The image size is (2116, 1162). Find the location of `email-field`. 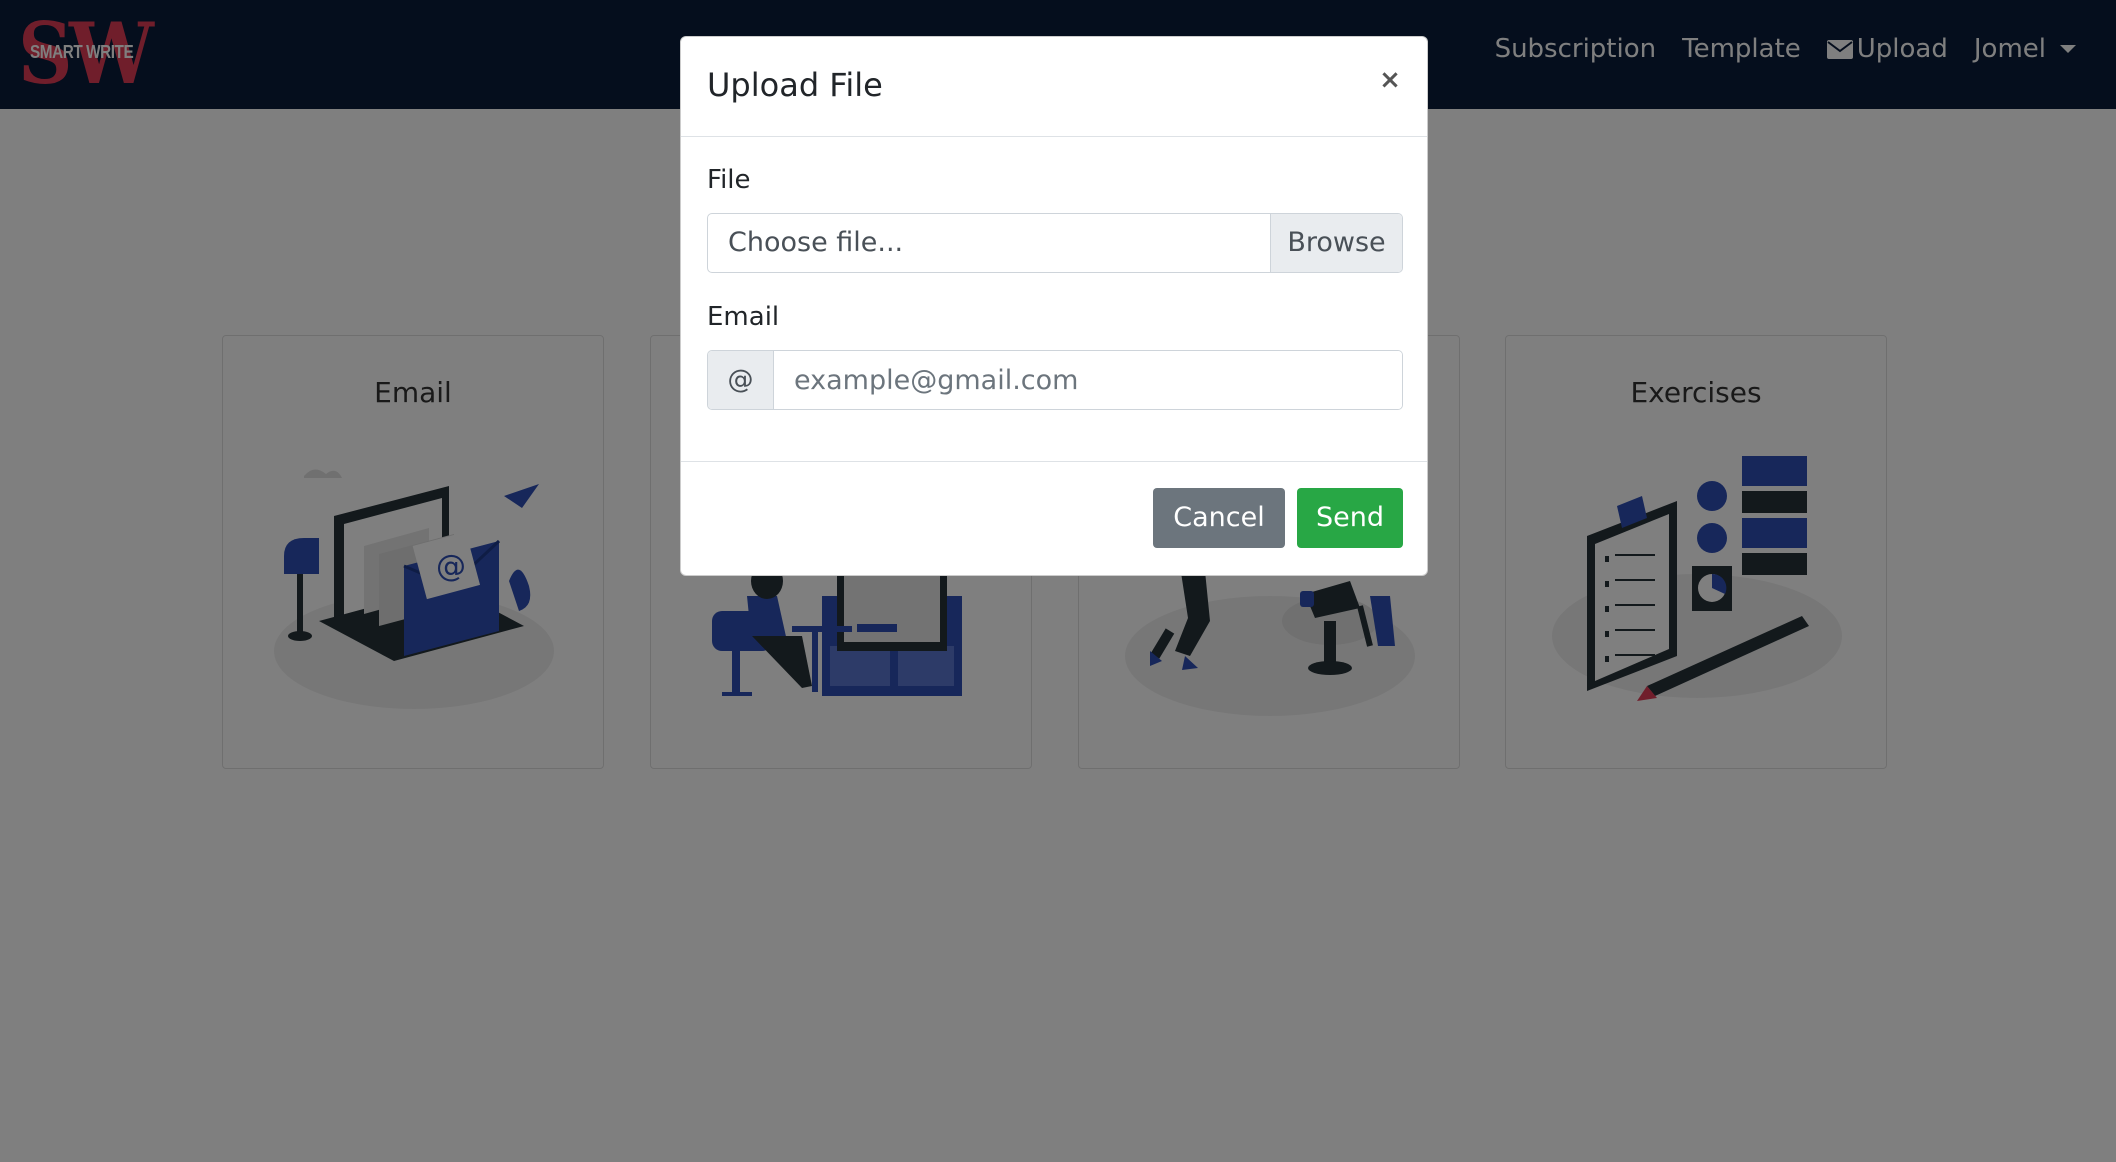

email-field is located at coordinates (1088, 380).